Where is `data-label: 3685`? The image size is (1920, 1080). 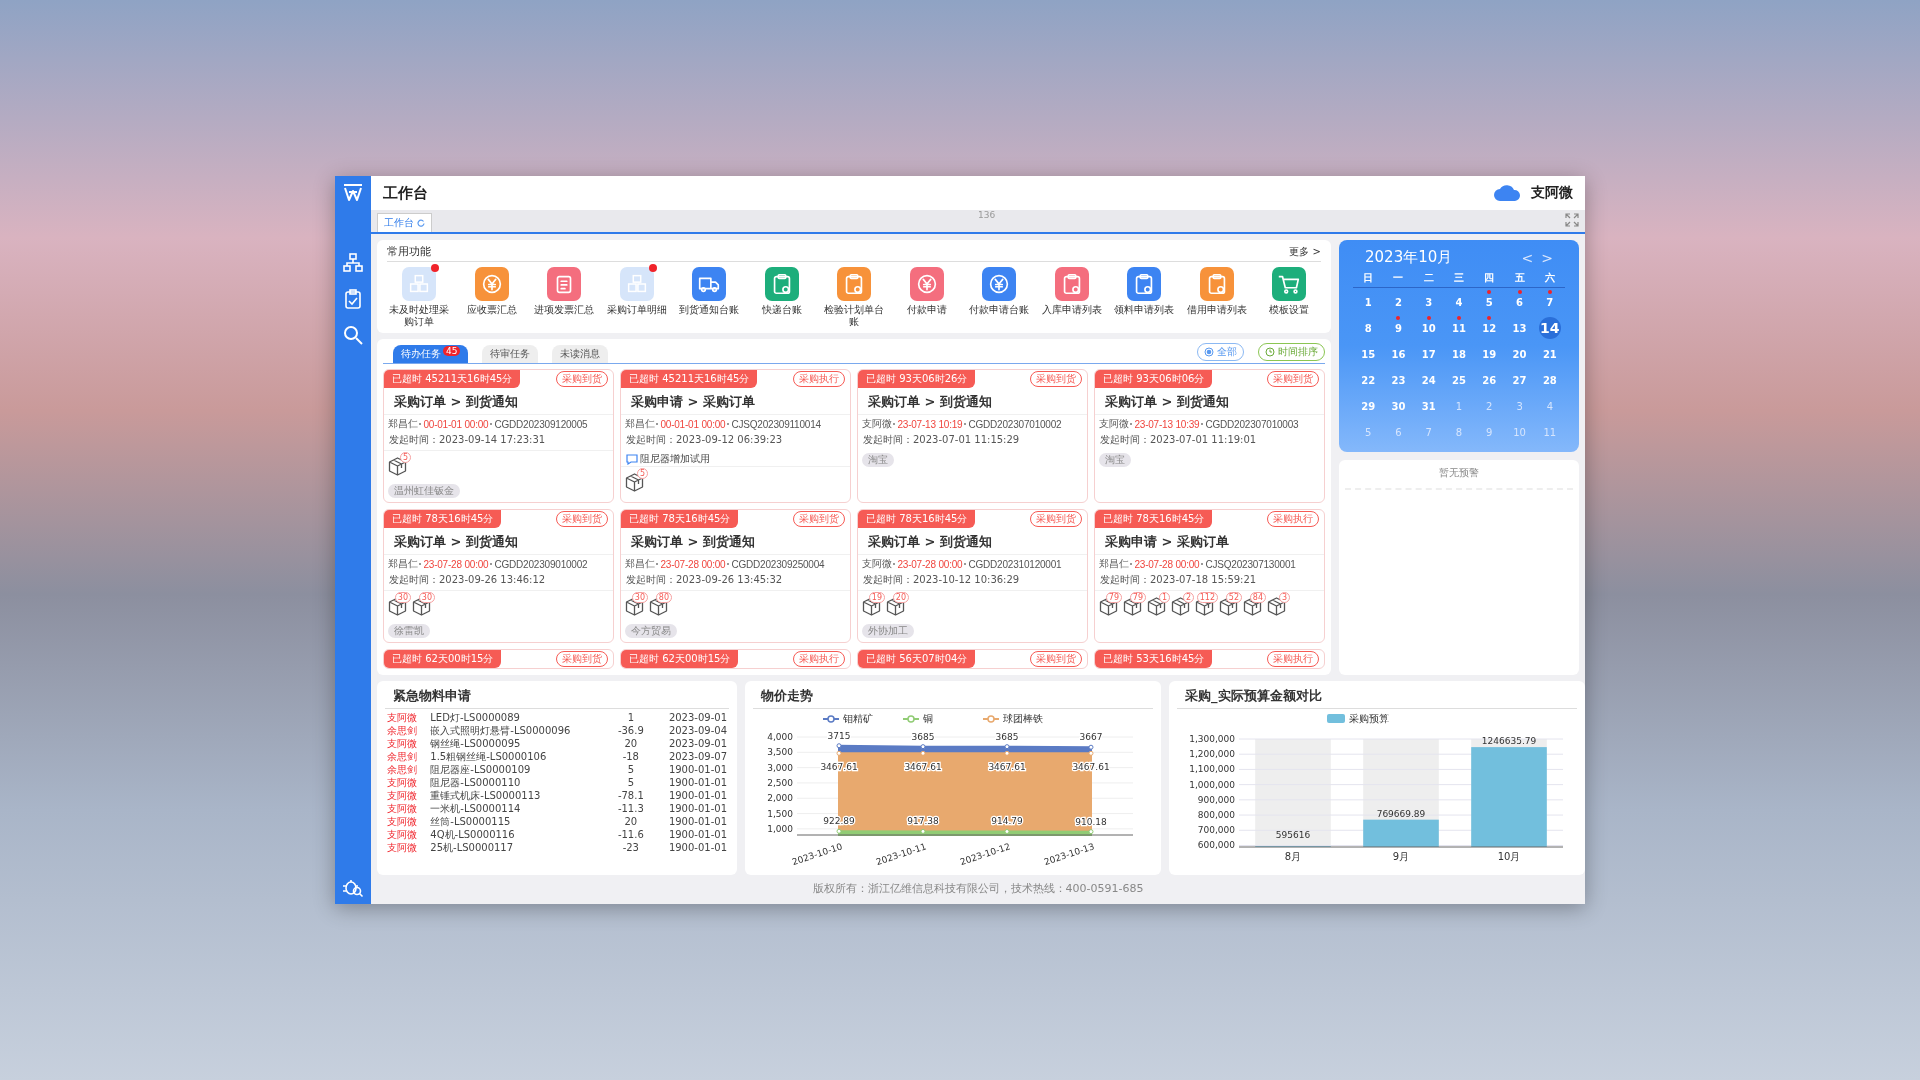
data-label: 3685 is located at coordinates (923, 736).